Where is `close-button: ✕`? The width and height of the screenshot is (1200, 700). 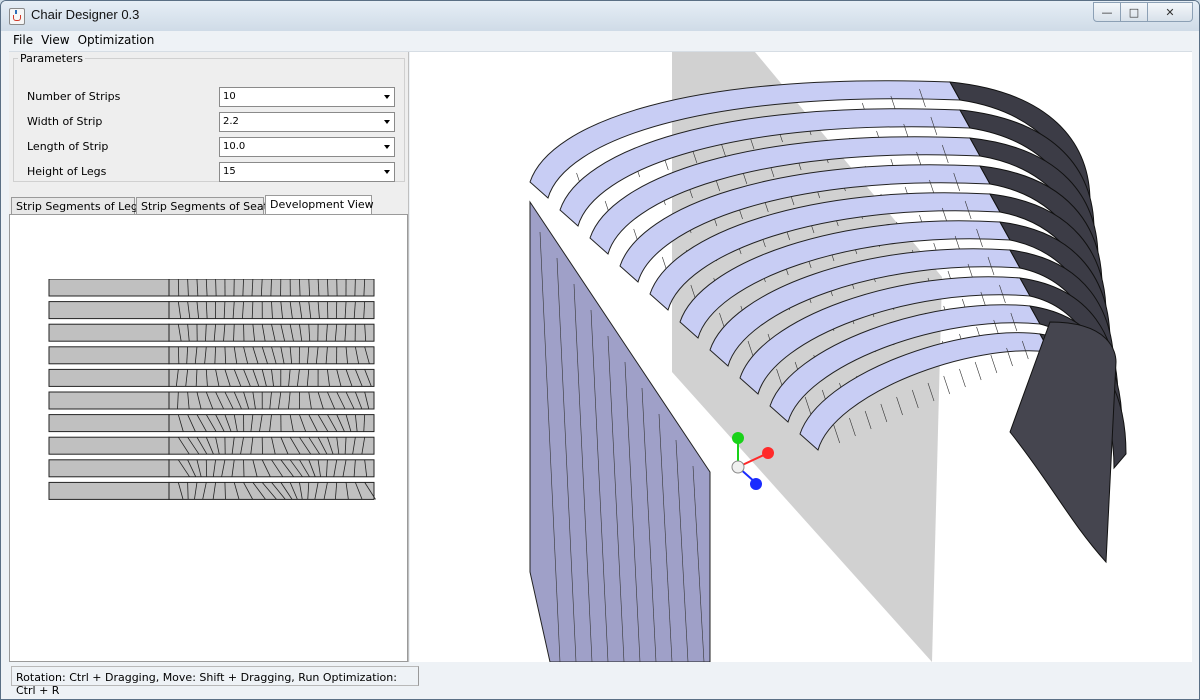 close-button: ✕ is located at coordinates (1170, 12).